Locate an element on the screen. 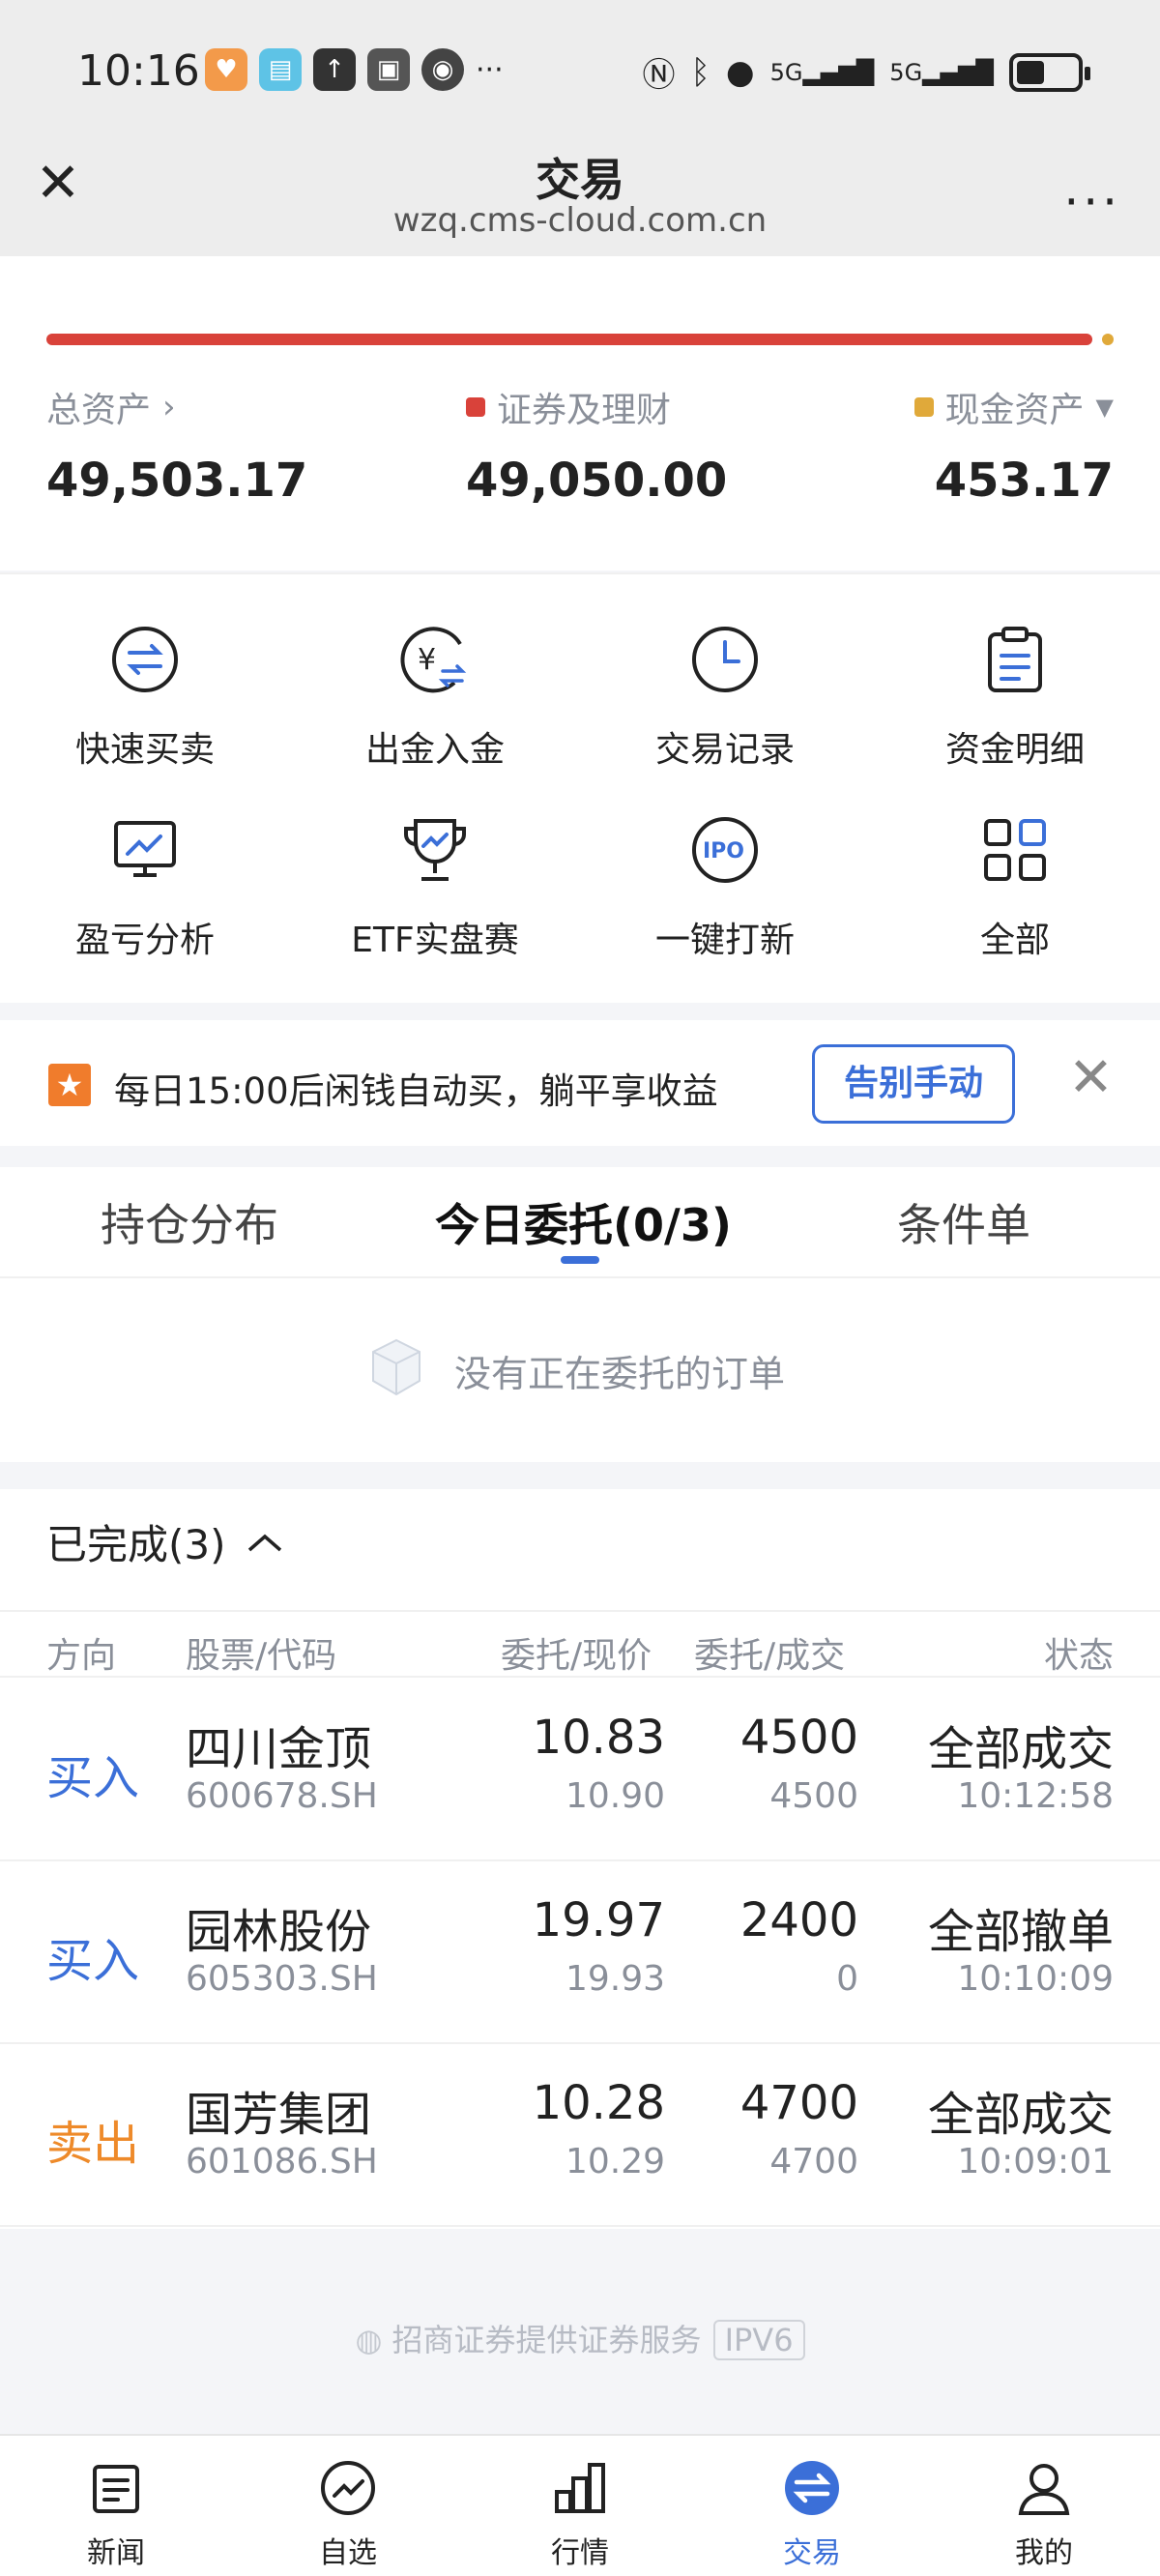 Image resolution: width=1160 pixels, height=2576 pixels. promo-action-button: 告别手动 is located at coordinates (914, 1084).